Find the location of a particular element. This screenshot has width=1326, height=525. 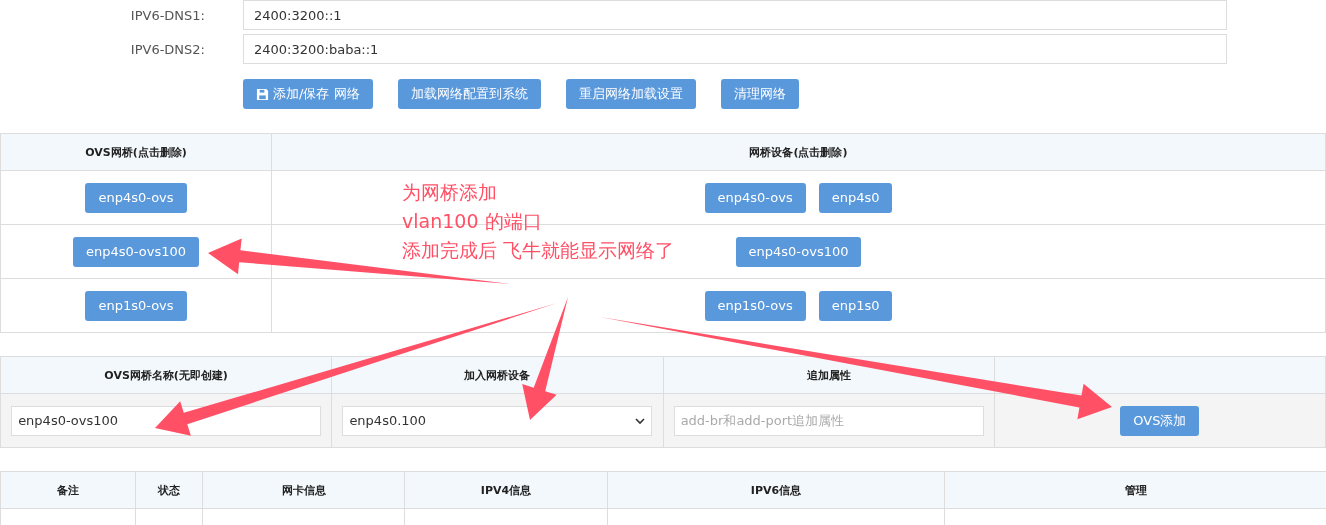

field-label: IPV6-DNS2: is located at coordinates (167, 49).